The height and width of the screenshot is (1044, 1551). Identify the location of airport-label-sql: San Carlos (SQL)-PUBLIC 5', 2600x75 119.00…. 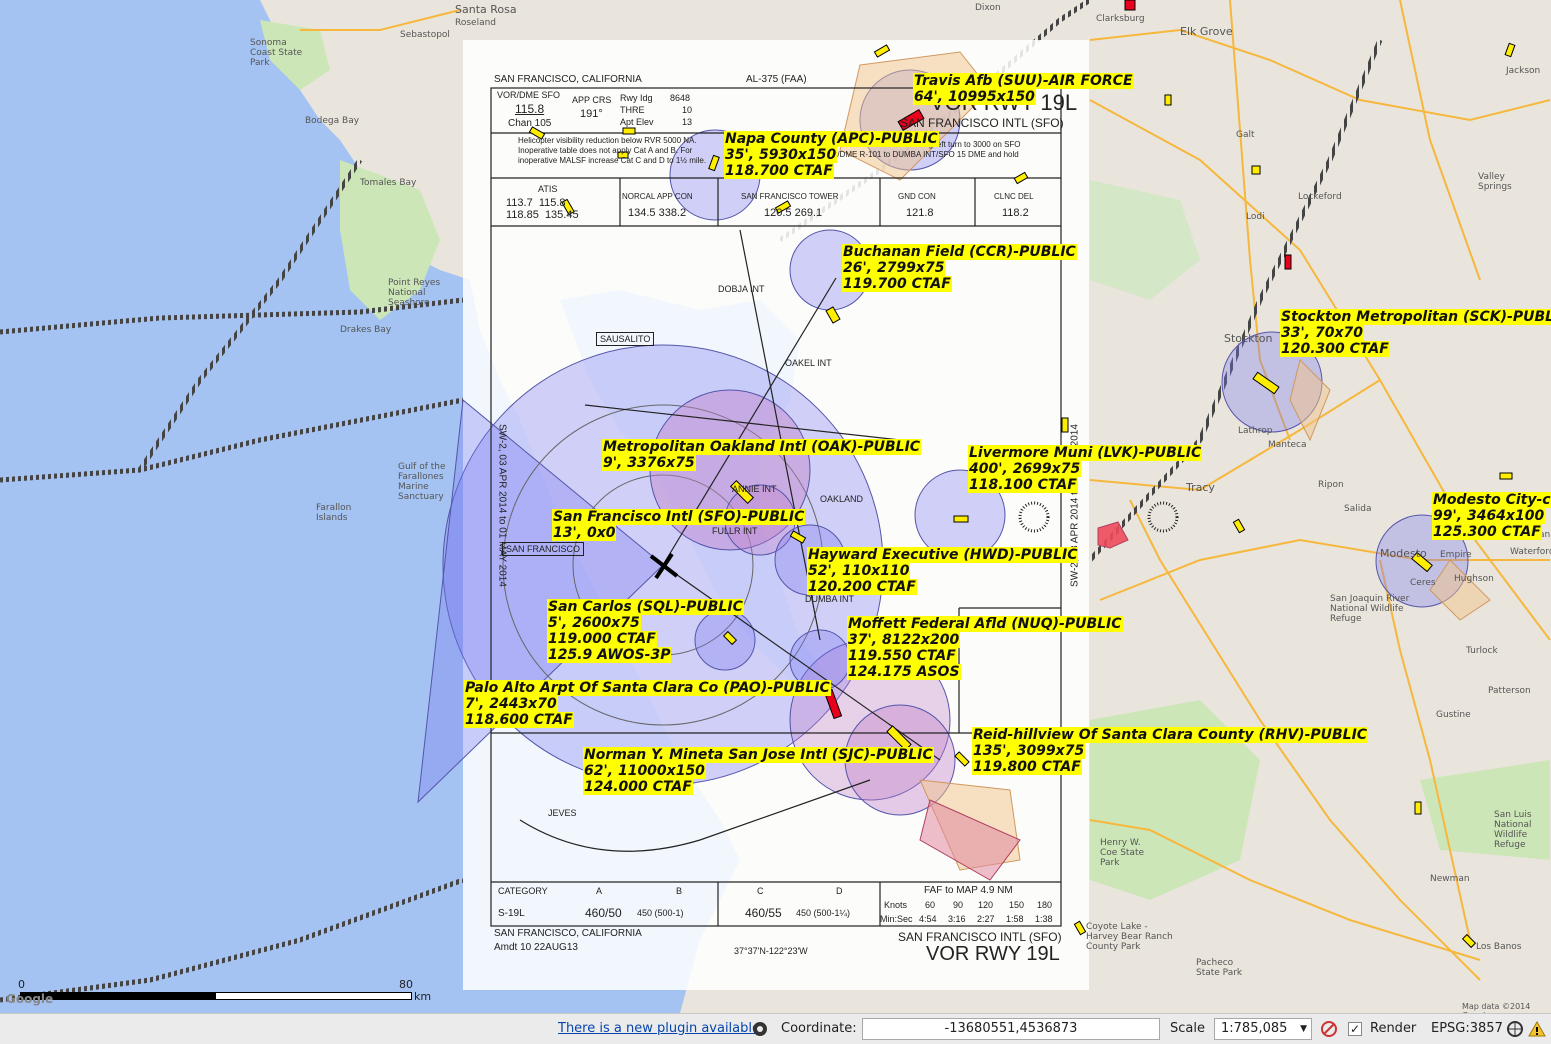
(645, 631).